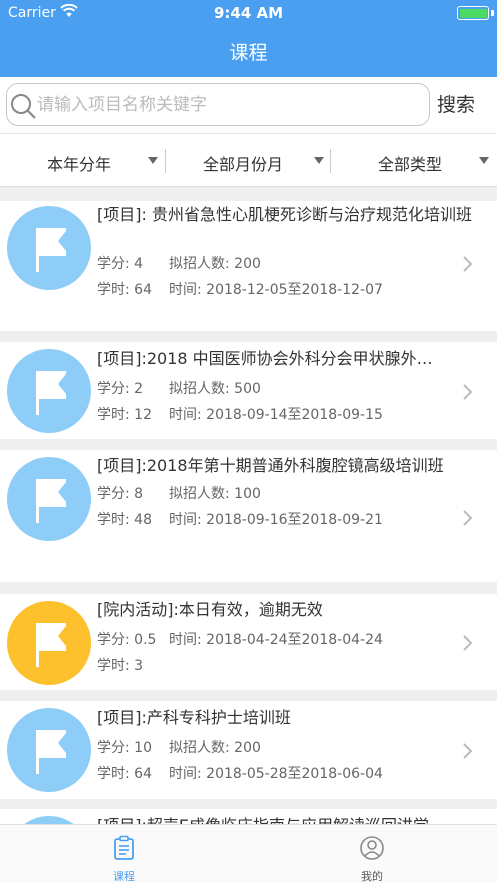 The height and width of the screenshot is (883, 497). I want to click on course-item: [项目]:超声E成像临床指南与应用解读巡回讲学, so click(248, 816).